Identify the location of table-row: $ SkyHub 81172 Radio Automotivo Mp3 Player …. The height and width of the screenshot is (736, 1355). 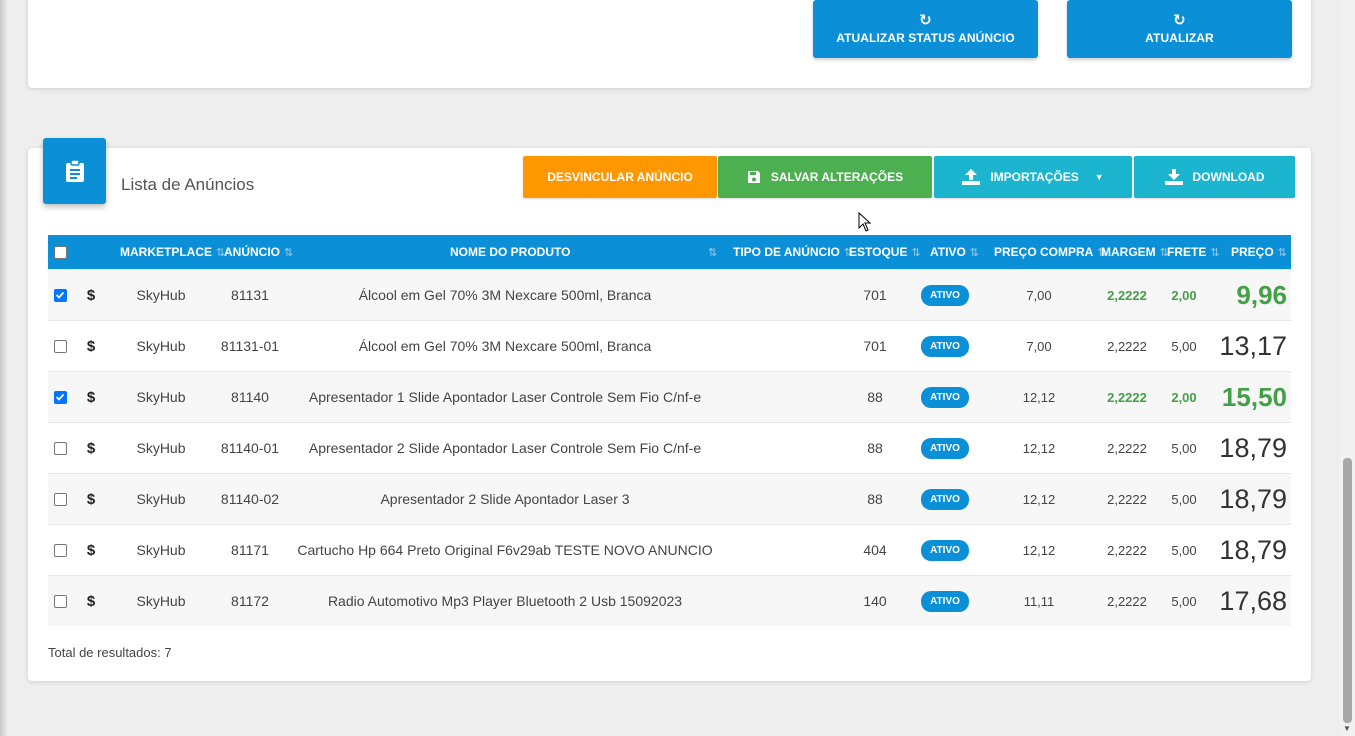
(669, 600).